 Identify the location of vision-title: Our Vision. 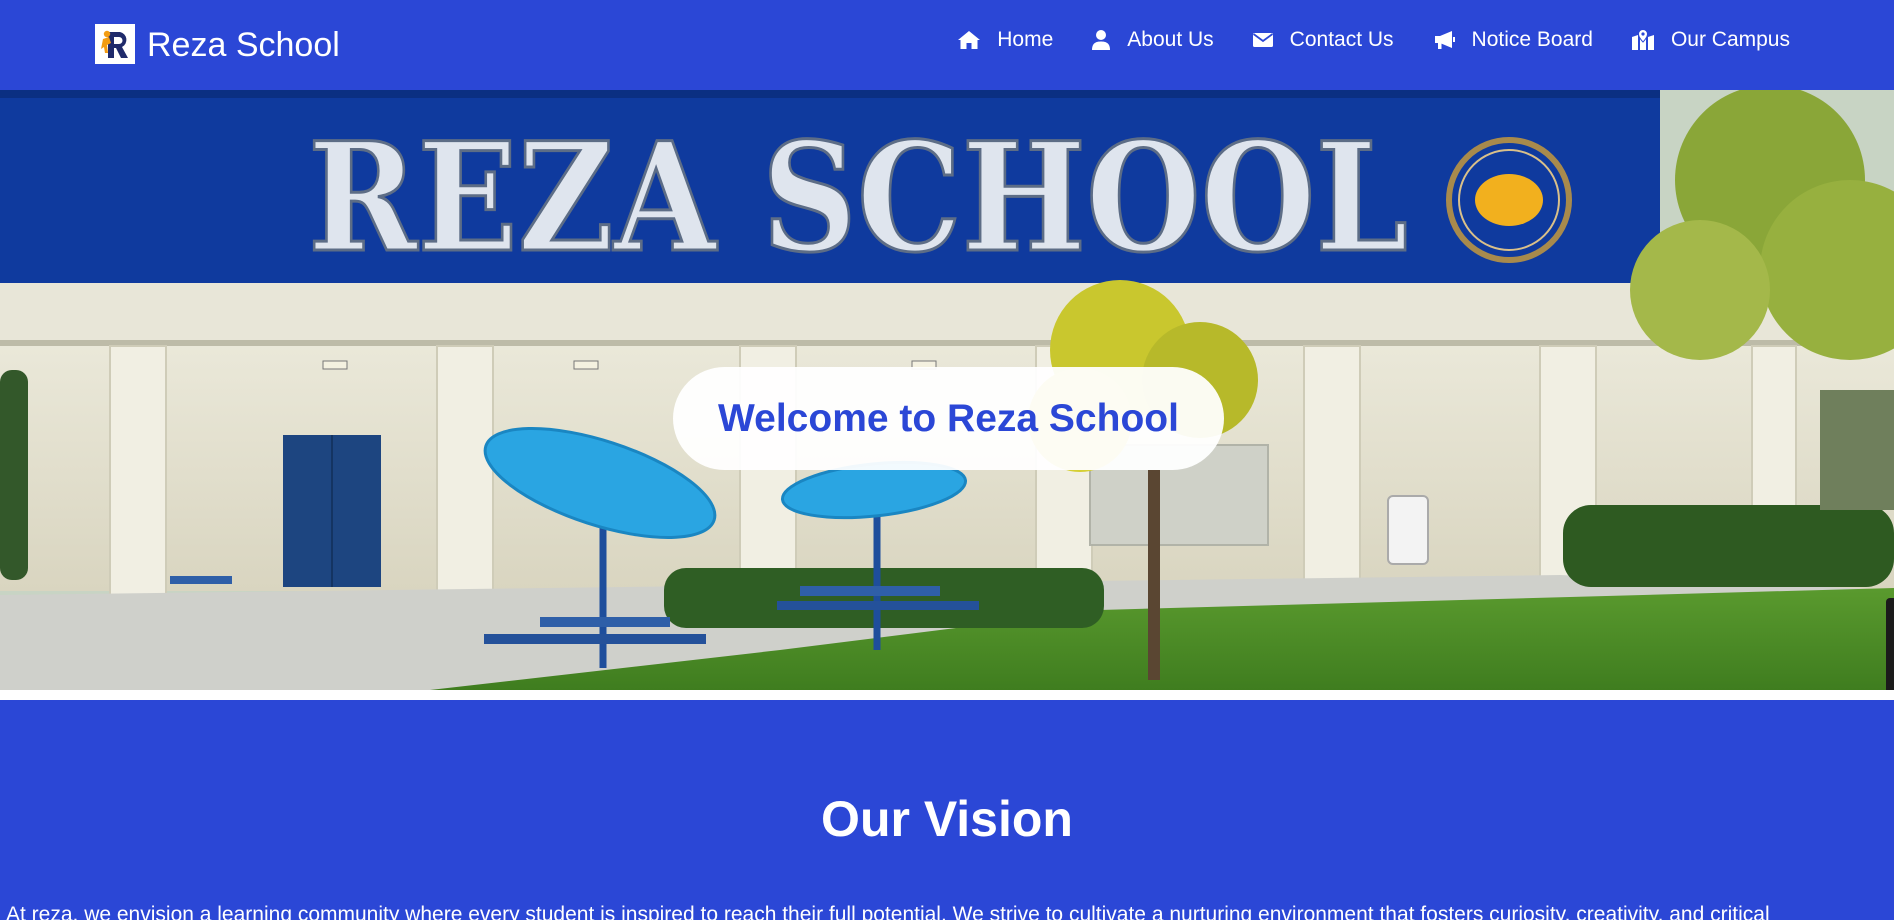
(947, 819).